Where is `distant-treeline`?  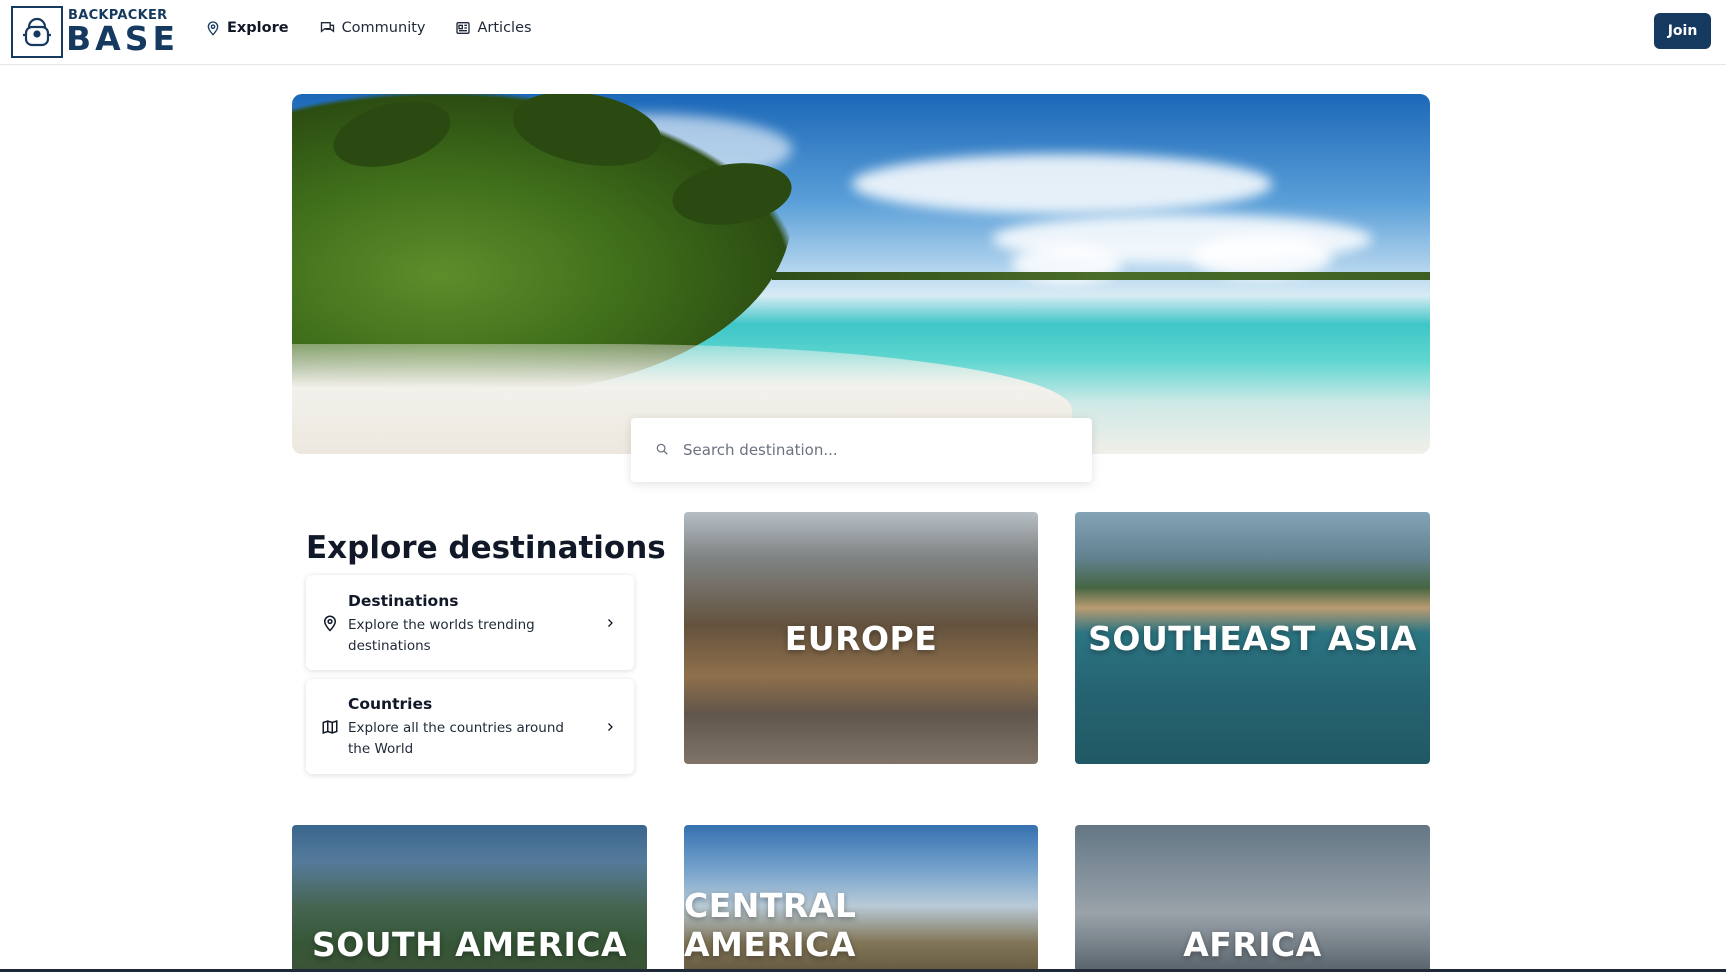 distant-treeline is located at coordinates (1101, 276).